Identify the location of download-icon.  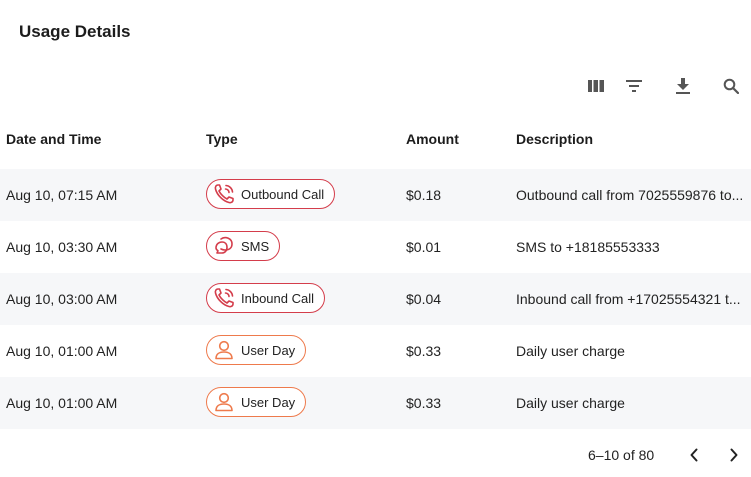
(683, 86).